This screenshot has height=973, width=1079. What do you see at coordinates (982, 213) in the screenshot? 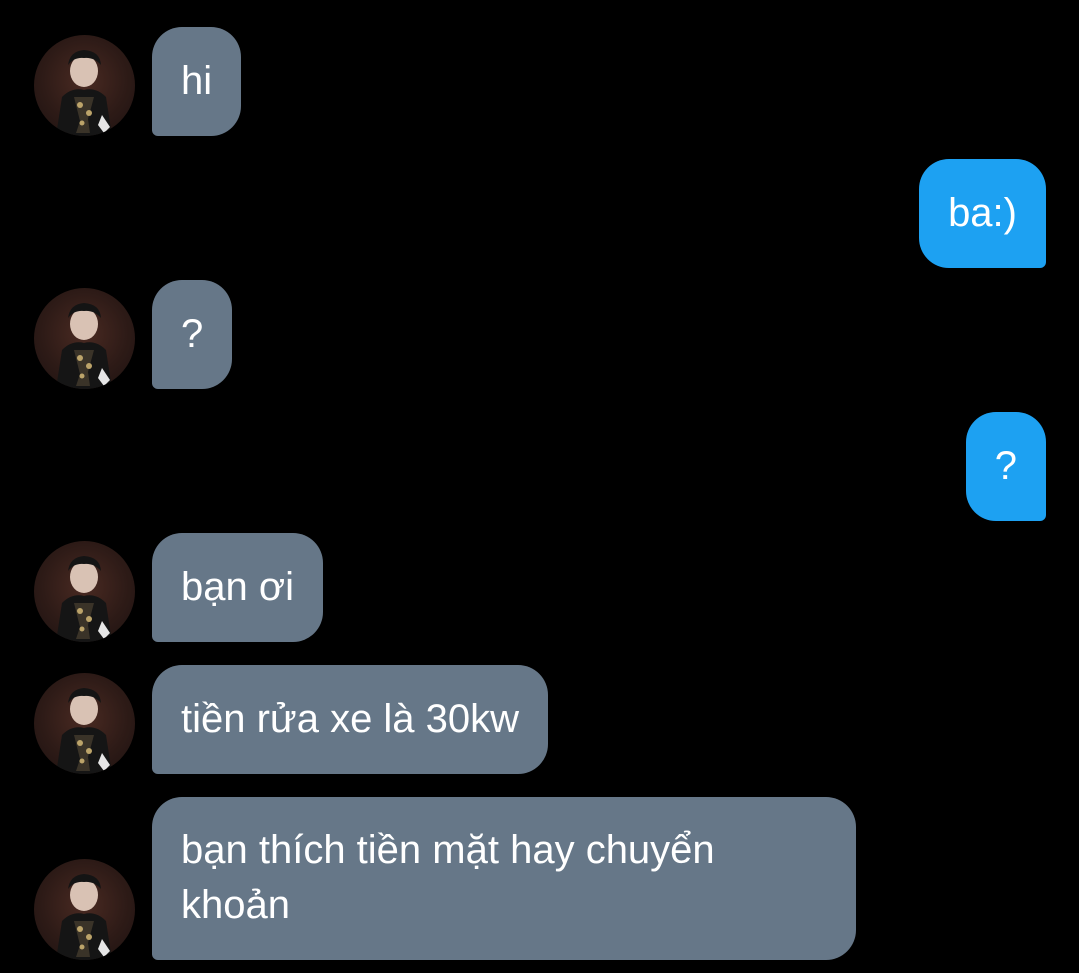
I see `message-bubble-outgoing: ba:)` at bounding box center [982, 213].